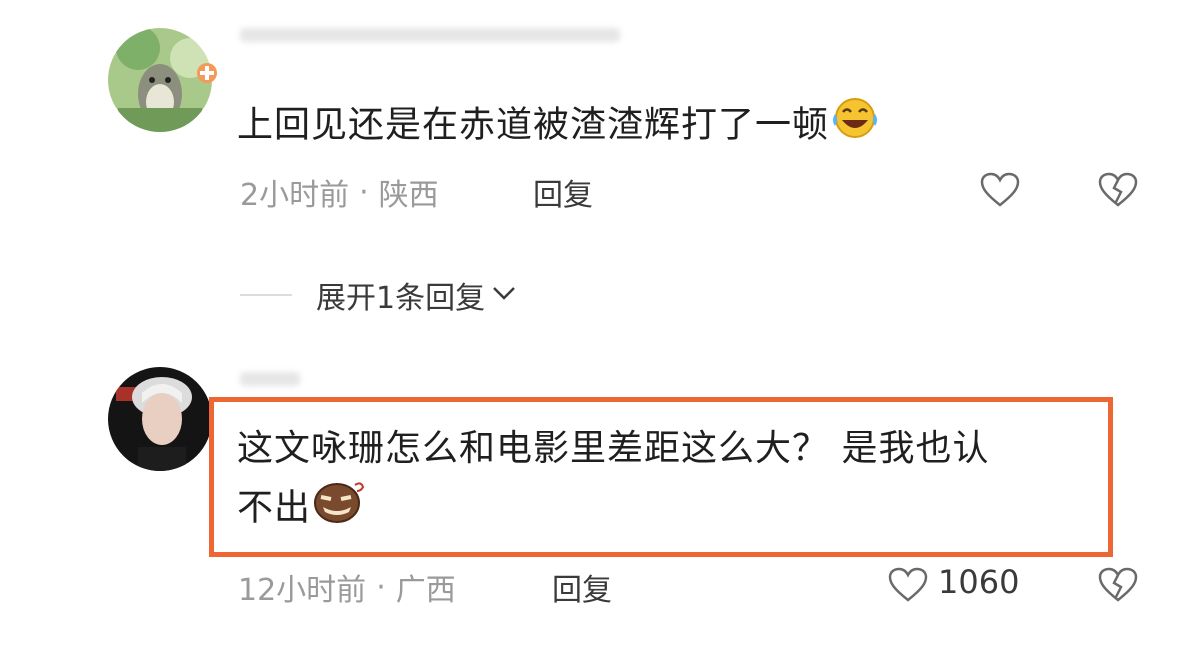  What do you see at coordinates (504, 295) in the screenshot?
I see `chevron-down-icon` at bounding box center [504, 295].